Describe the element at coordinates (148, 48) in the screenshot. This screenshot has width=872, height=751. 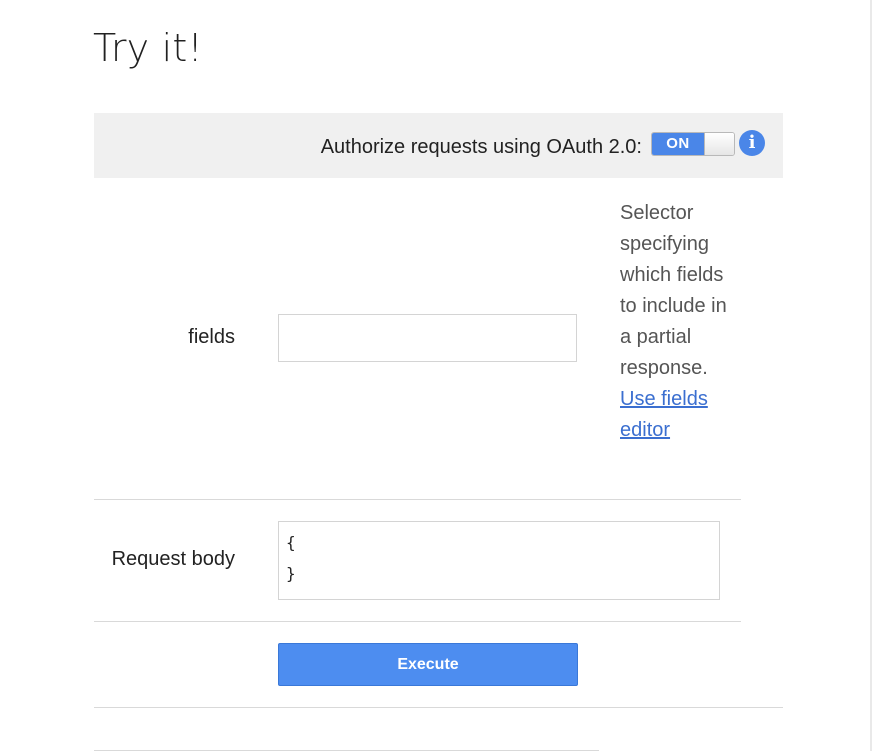
I see `page-title: Try it!` at that location.